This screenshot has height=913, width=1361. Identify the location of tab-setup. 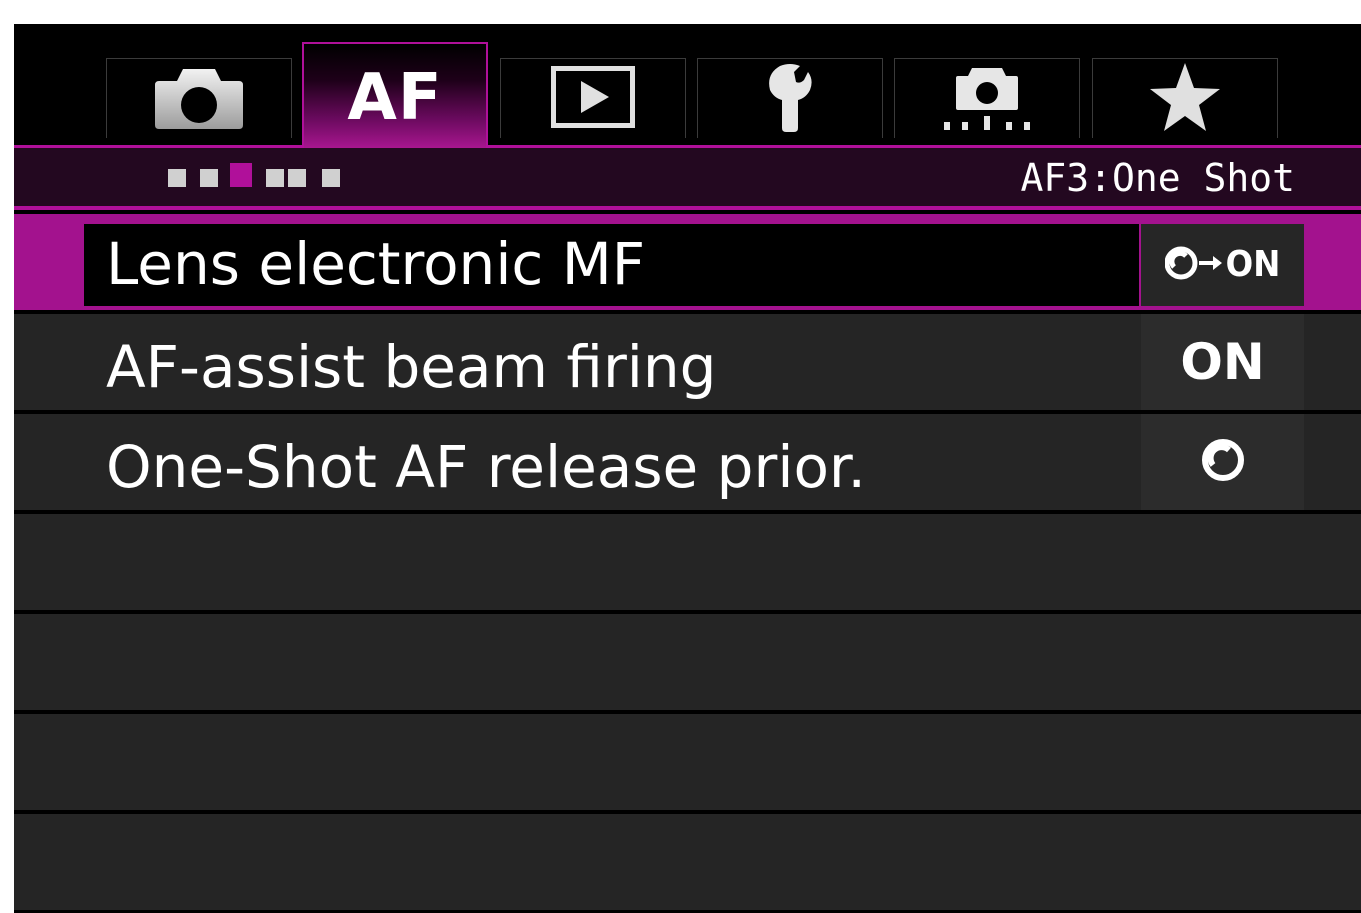
(790, 98).